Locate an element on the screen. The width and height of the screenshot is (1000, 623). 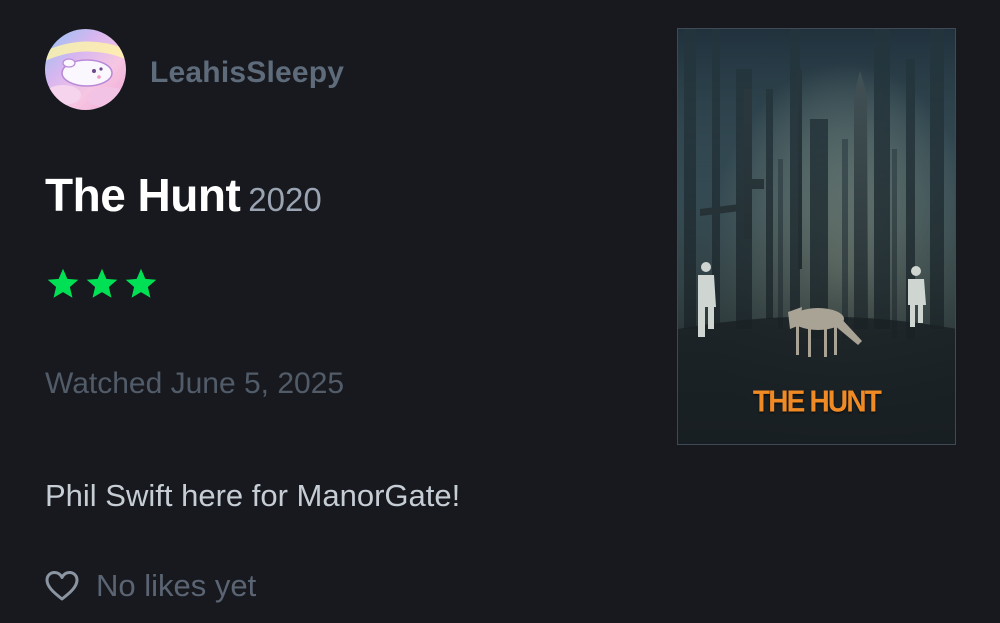
heart-outline-icon is located at coordinates (62, 586).